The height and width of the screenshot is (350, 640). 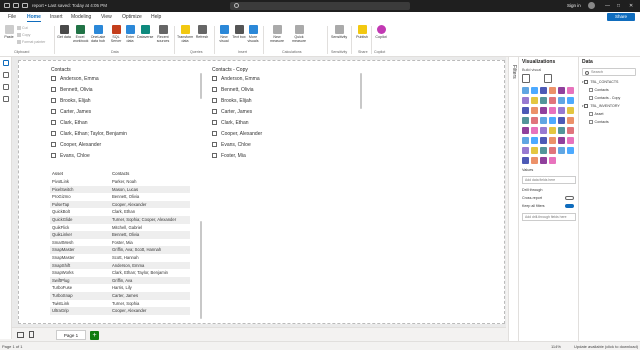 I want to click on sql-server-button: SQL Server, so click(x=116, y=34).